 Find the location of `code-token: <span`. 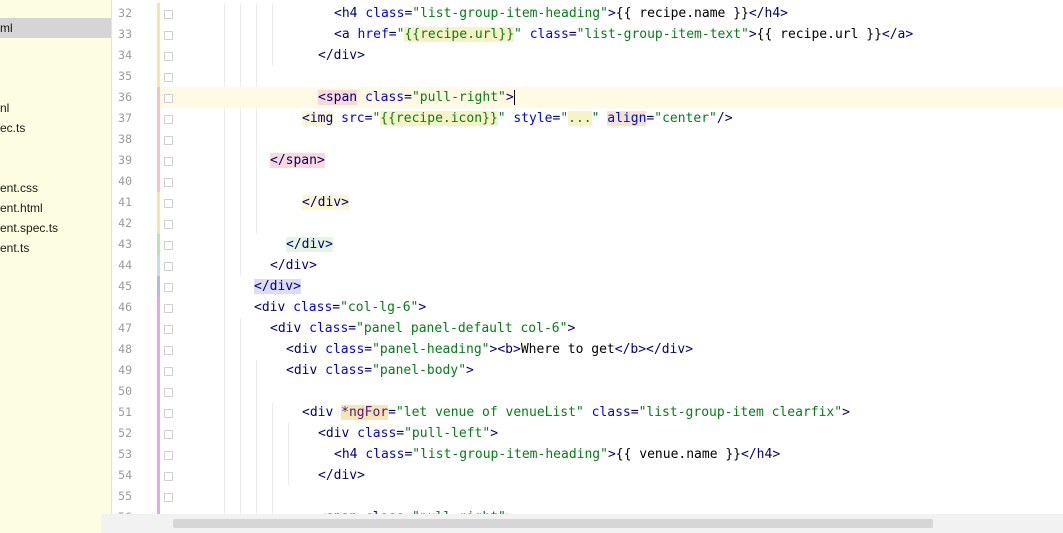

code-token: <span is located at coordinates (338, 97).